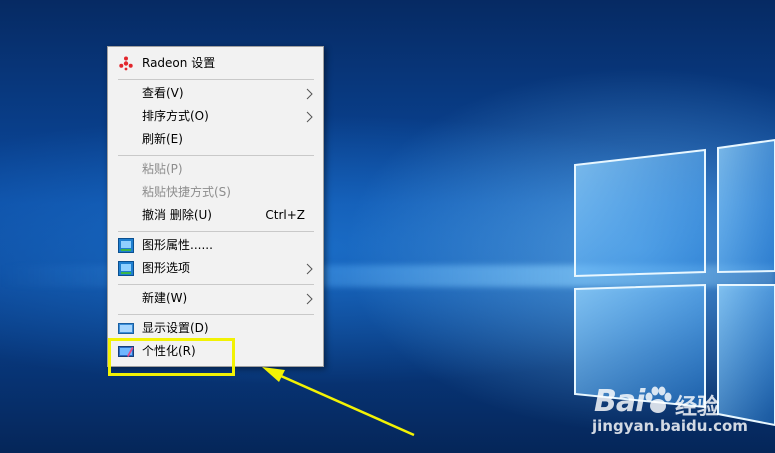 Image resolution: width=775 pixels, height=453 pixels. What do you see at coordinates (619, 401) in the screenshot?
I see `watermark-brand: Bai` at bounding box center [619, 401].